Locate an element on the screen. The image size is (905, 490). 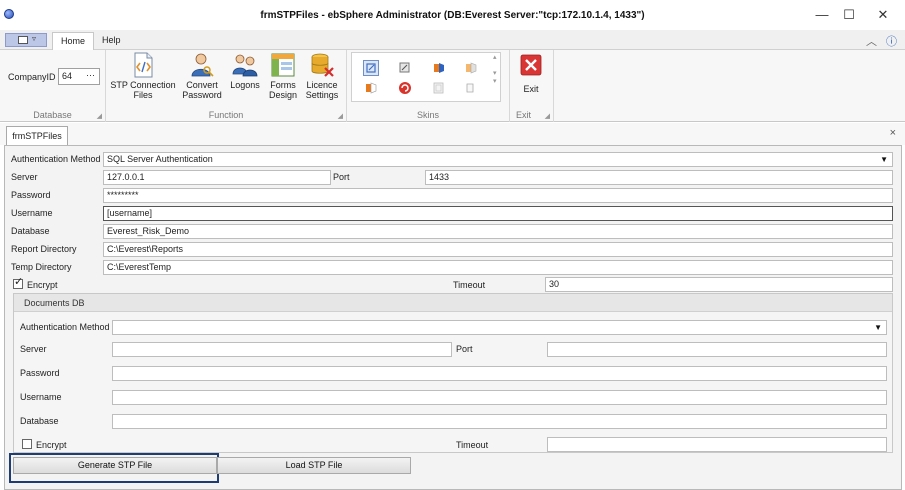
port-input: 1433 is located at coordinates (659, 177).